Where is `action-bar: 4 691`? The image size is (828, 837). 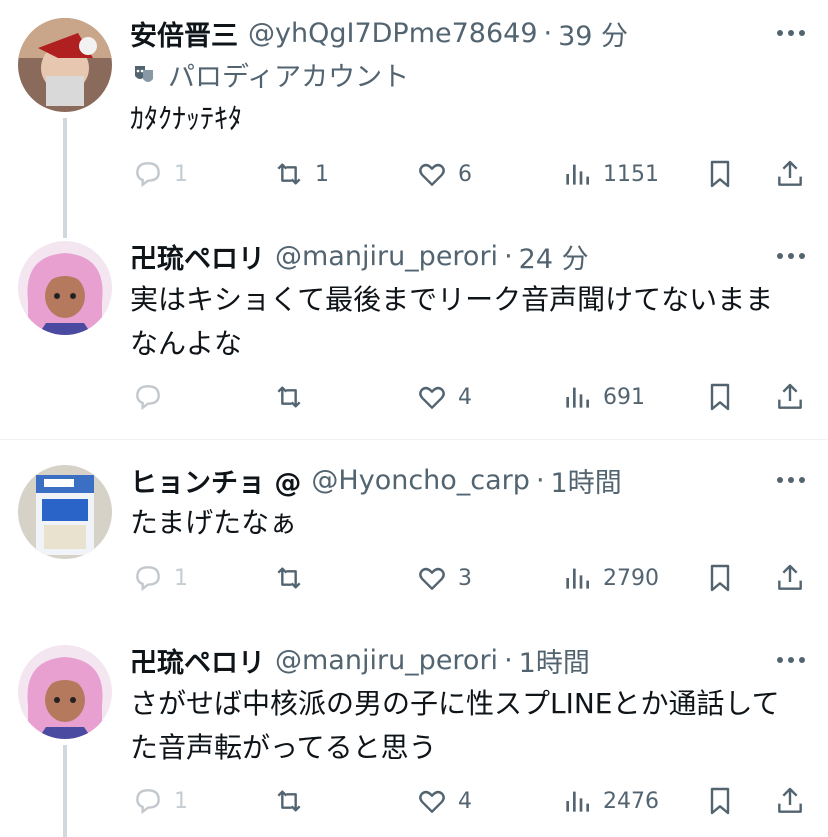 action-bar: 4 691 is located at coordinates (414, 397).